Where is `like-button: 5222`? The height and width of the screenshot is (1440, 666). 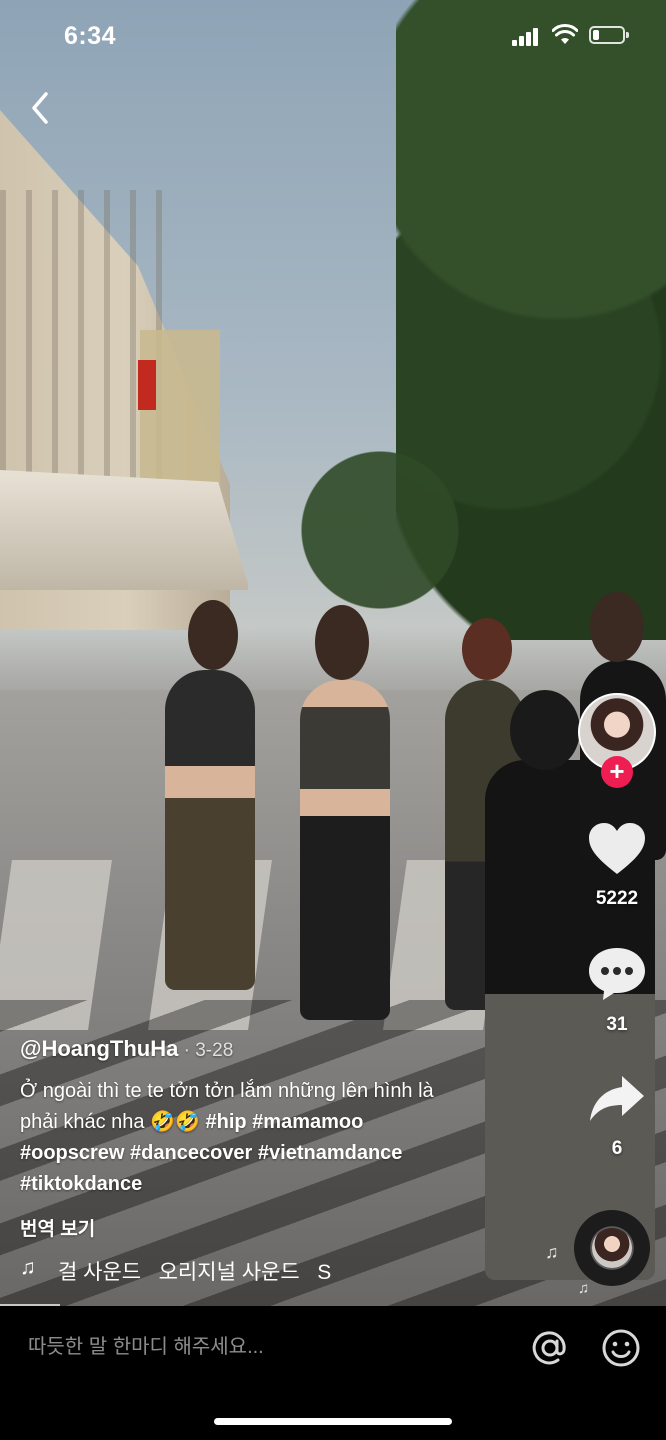 like-button: 5222 is located at coordinates (617, 866).